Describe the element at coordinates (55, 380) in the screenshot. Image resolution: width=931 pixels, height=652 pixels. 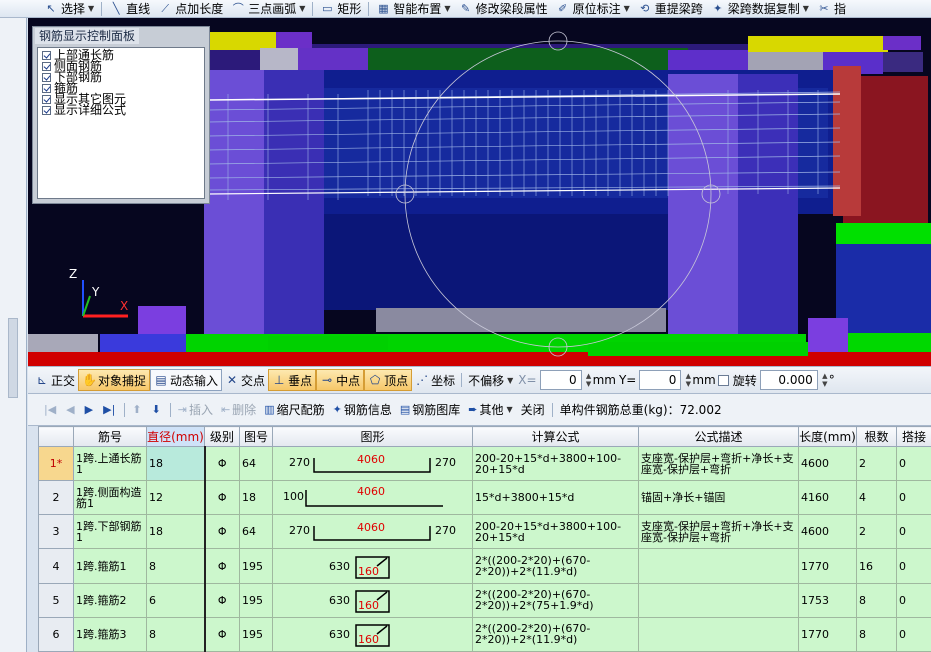
I see `ortho-button: ⊾ 正交` at that location.